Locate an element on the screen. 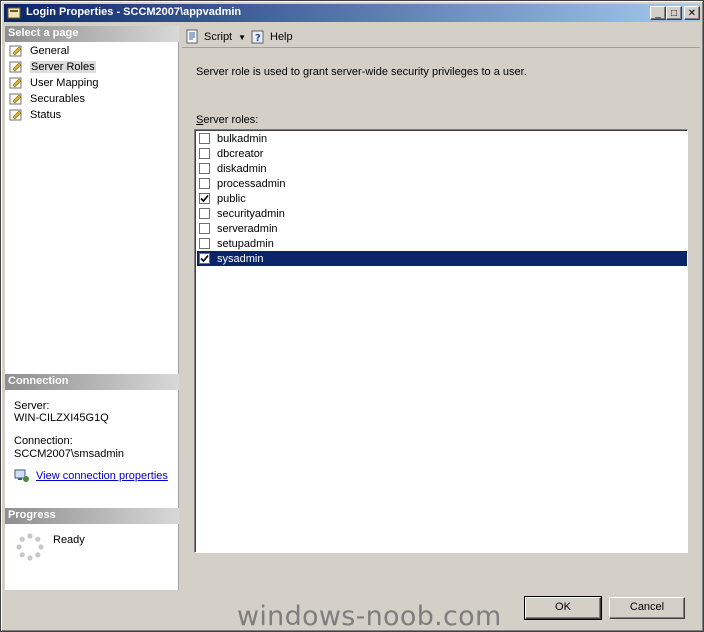  page-item-user-mapping: User Mapping is located at coordinates (92, 83).